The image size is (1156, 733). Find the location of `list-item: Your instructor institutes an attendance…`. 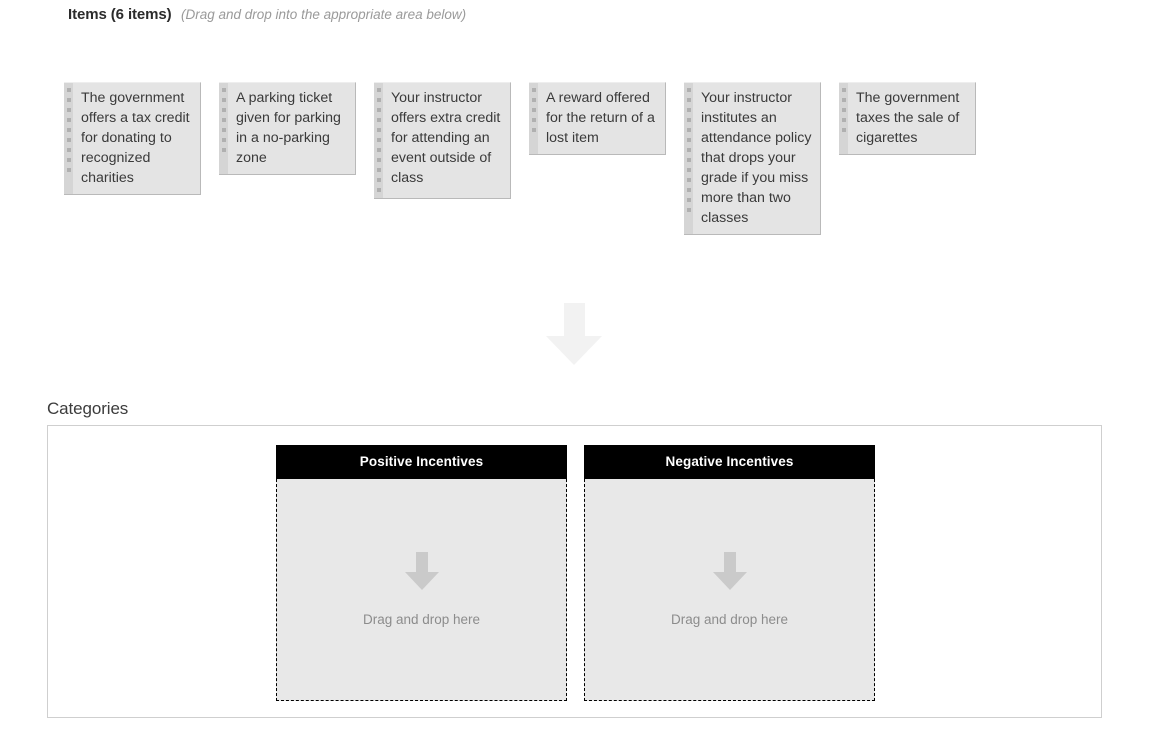

list-item: Your instructor institutes an attendance… is located at coordinates (752, 158).